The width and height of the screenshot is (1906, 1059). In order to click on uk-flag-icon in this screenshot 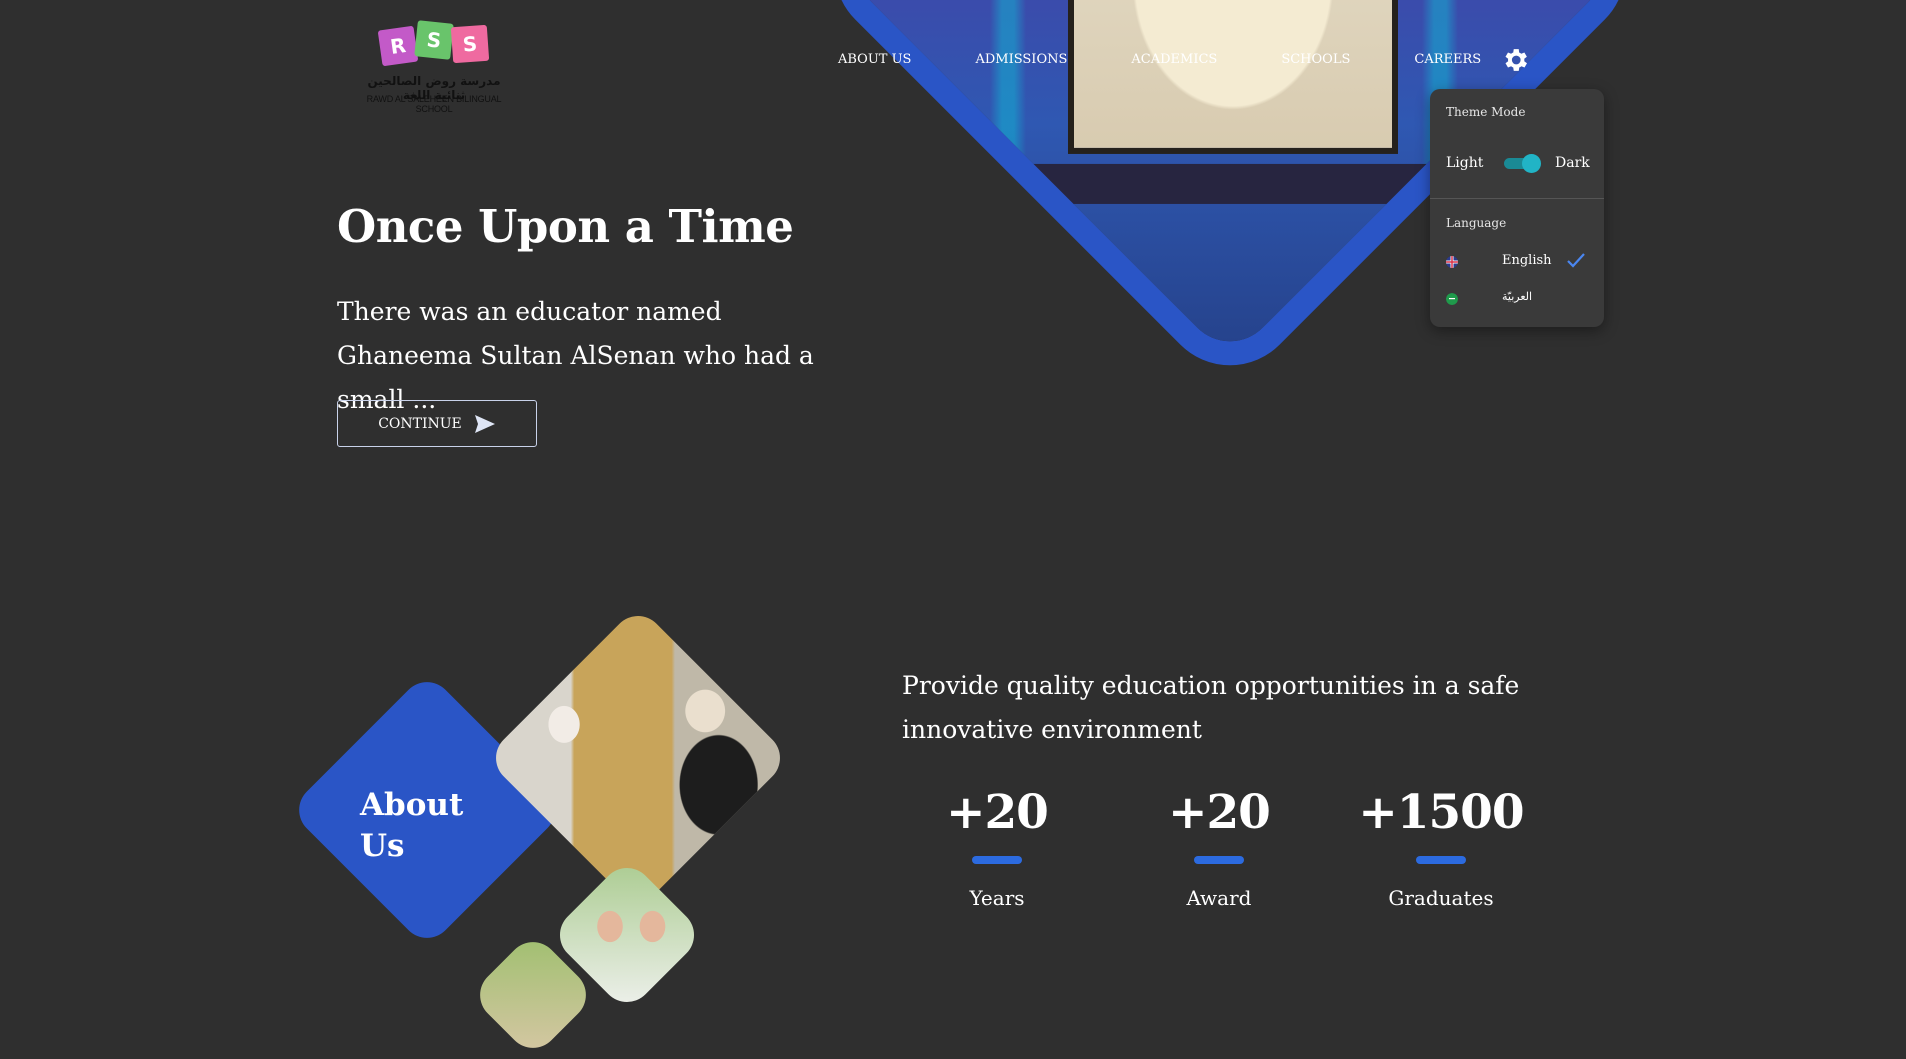, I will do `click(1452, 262)`.